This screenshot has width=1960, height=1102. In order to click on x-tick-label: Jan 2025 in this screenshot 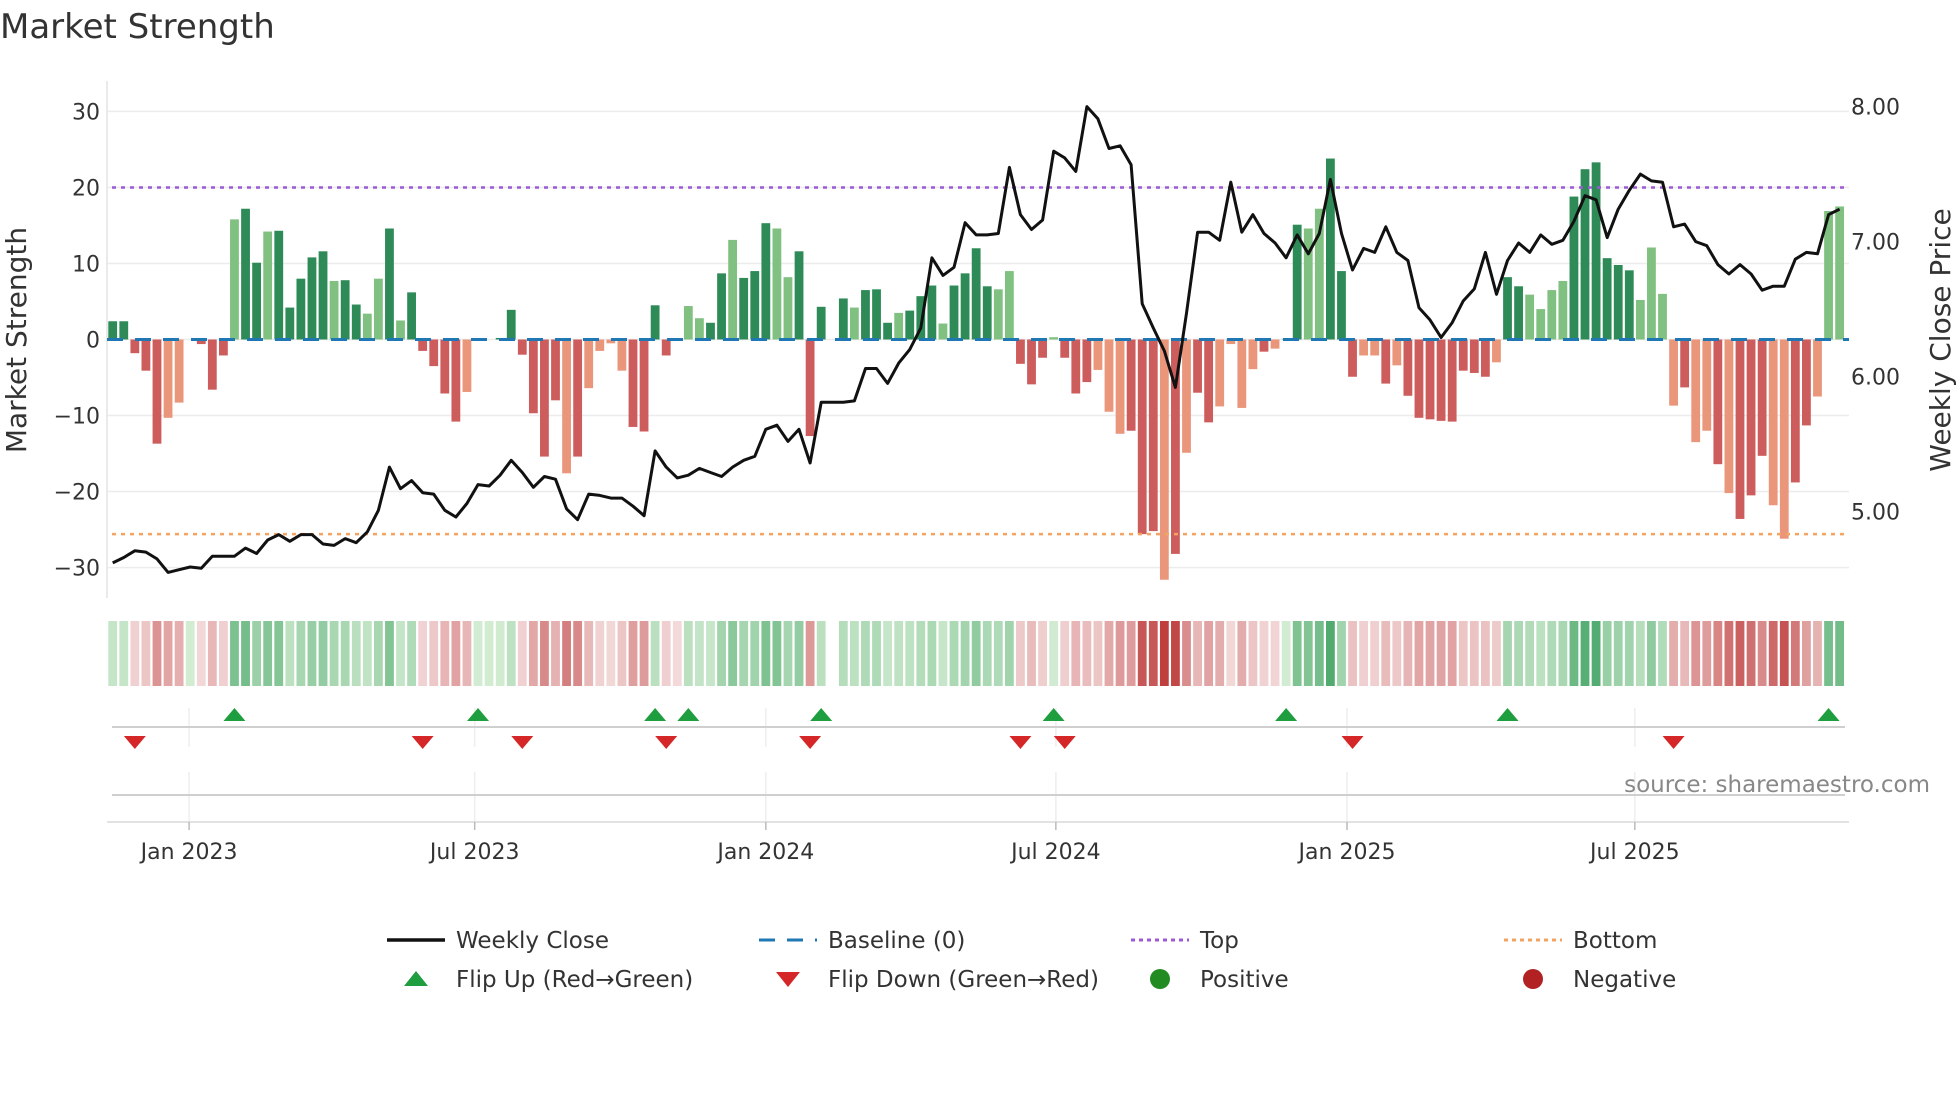, I will do `click(1346, 852)`.